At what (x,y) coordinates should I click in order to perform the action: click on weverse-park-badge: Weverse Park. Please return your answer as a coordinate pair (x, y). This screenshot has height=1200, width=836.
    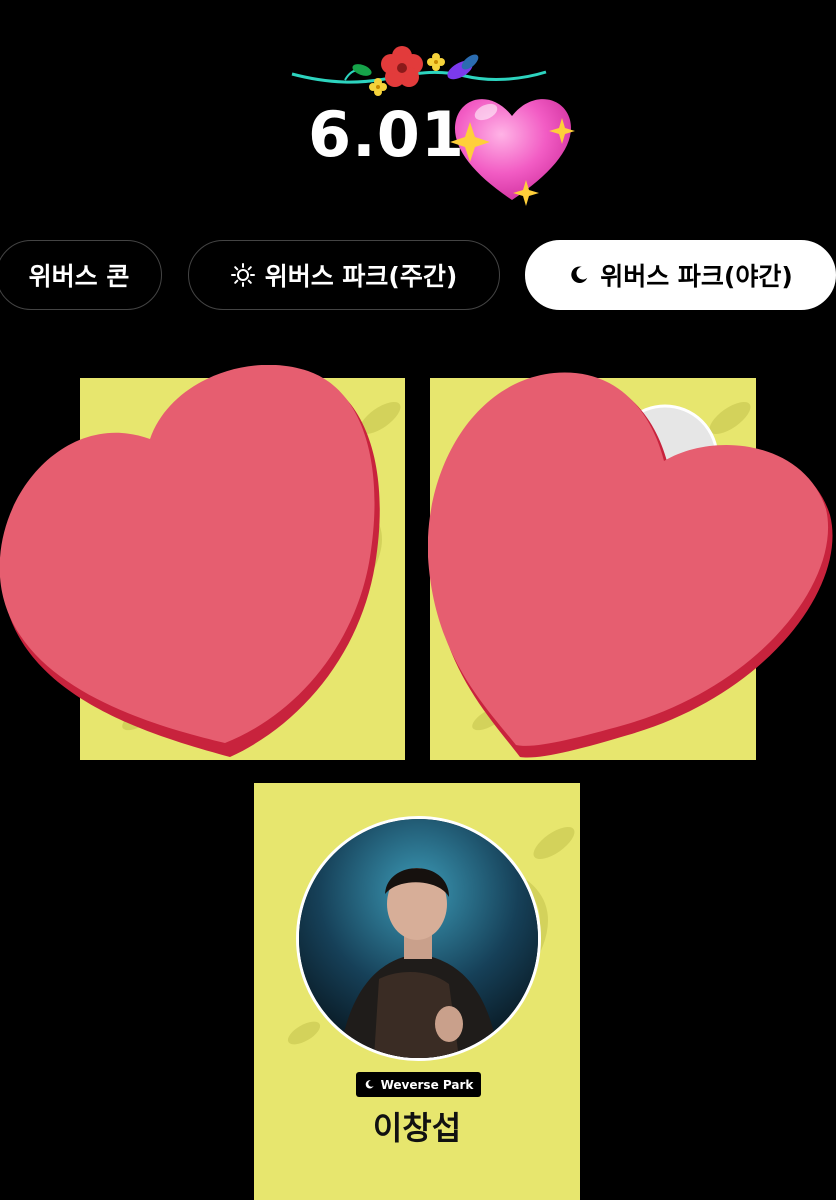
    Looking at the image, I should click on (418, 1084).